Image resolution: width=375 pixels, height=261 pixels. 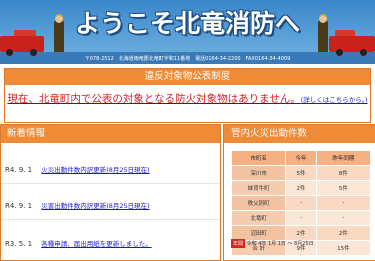 I want to click on news-date: R3. 5. 1, so click(x=19, y=244).